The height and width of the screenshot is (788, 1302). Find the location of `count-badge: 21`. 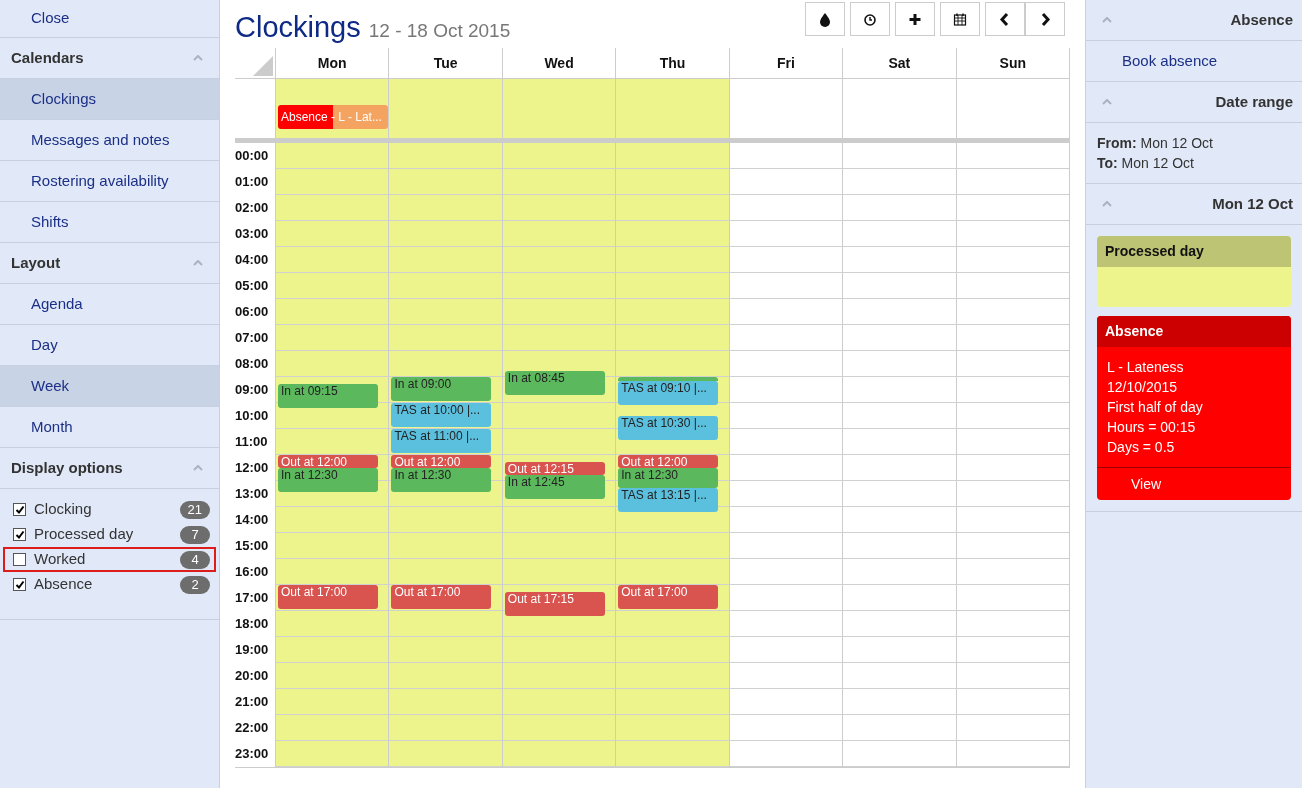

count-badge: 21 is located at coordinates (194, 509).